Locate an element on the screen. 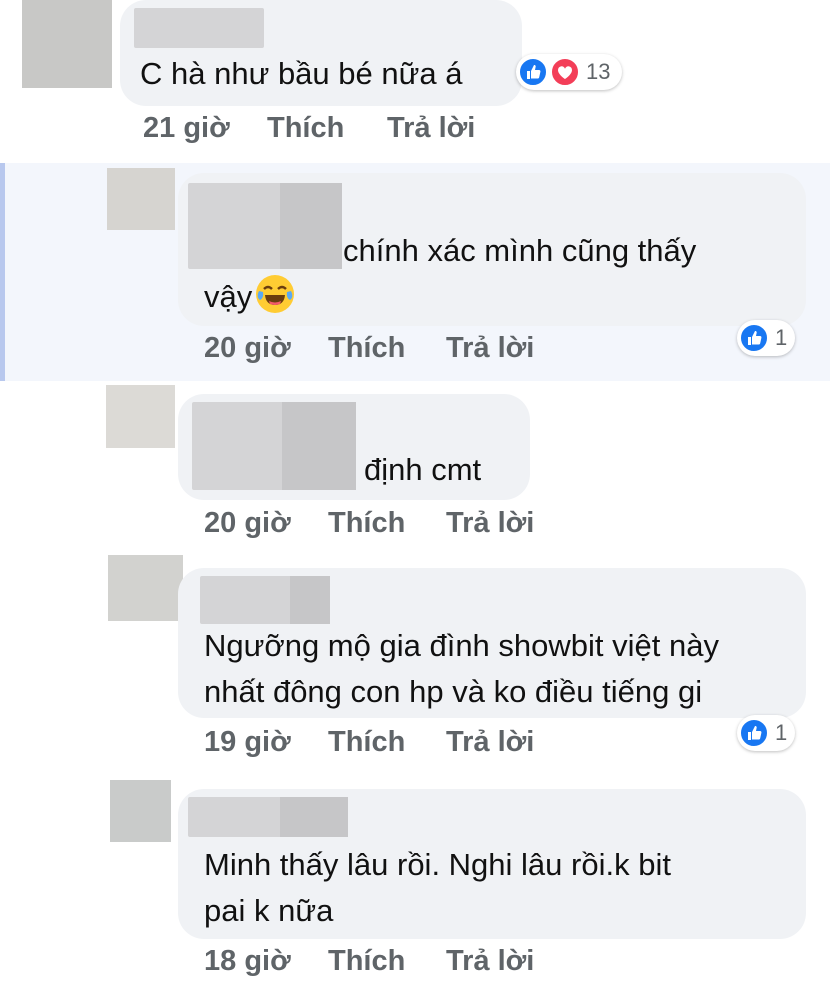 Image resolution: width=830 pixels, height=1000 pixels. comment-bubble: chính xác mình cũng thấy vậy is located at coordinates (492, 249).